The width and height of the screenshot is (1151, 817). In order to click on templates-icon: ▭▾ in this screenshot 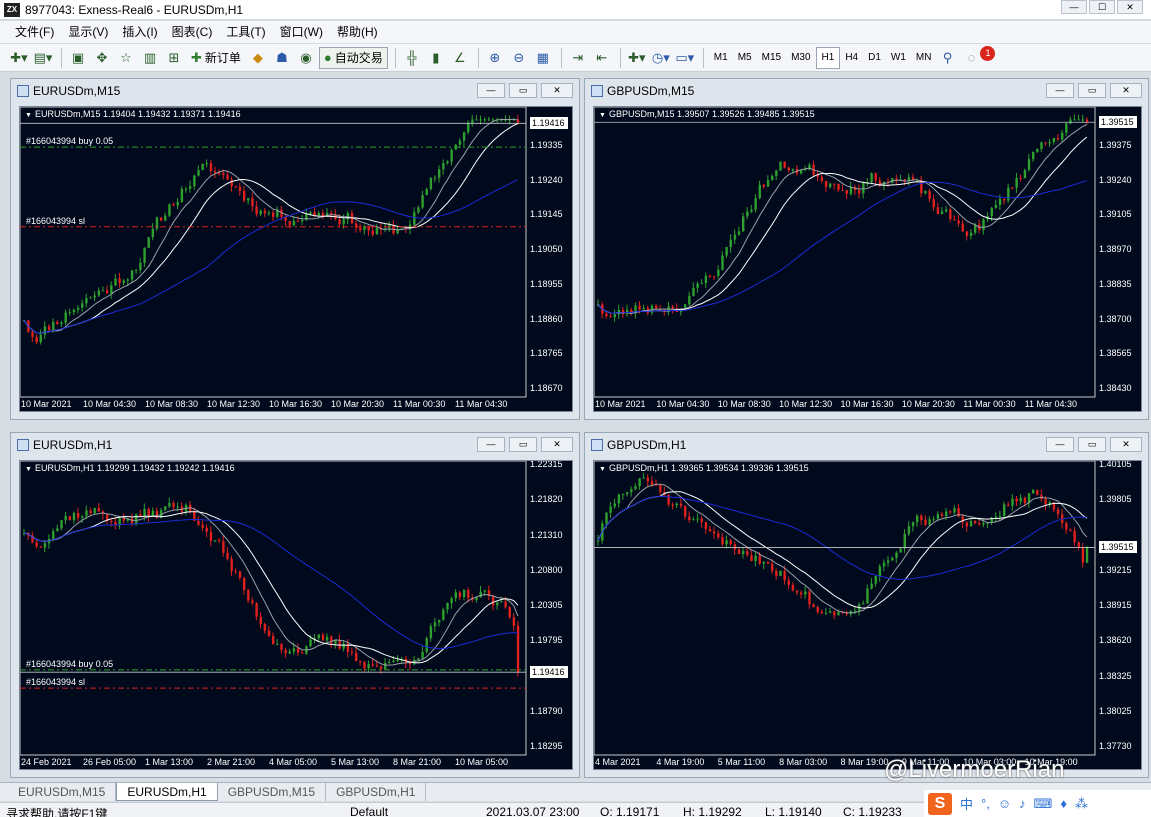, I will do `click(685, 58)`.